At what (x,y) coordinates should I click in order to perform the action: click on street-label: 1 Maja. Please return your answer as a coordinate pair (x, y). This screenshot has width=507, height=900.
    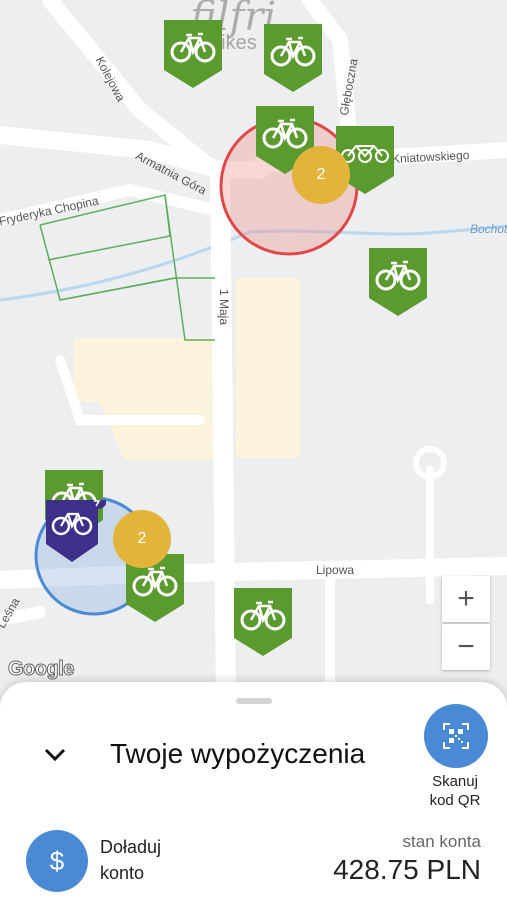
    Looking at the image, I should click on (224, 307).